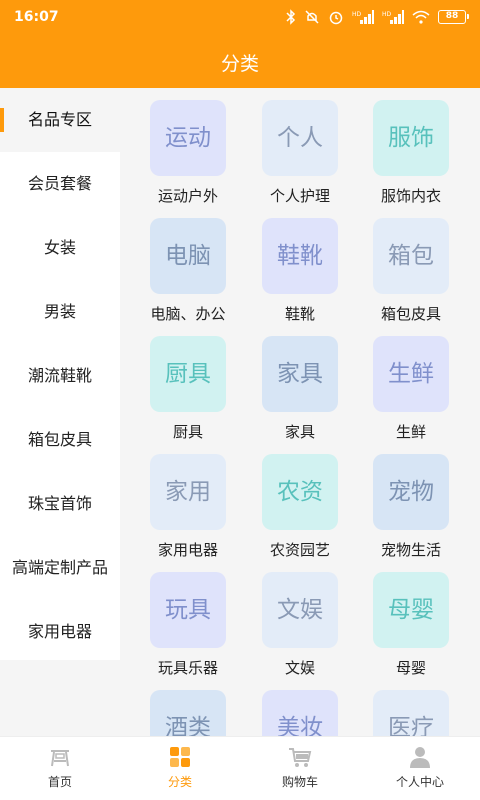  I want to click on category-tile: 鞋靴, so click(300, 256).